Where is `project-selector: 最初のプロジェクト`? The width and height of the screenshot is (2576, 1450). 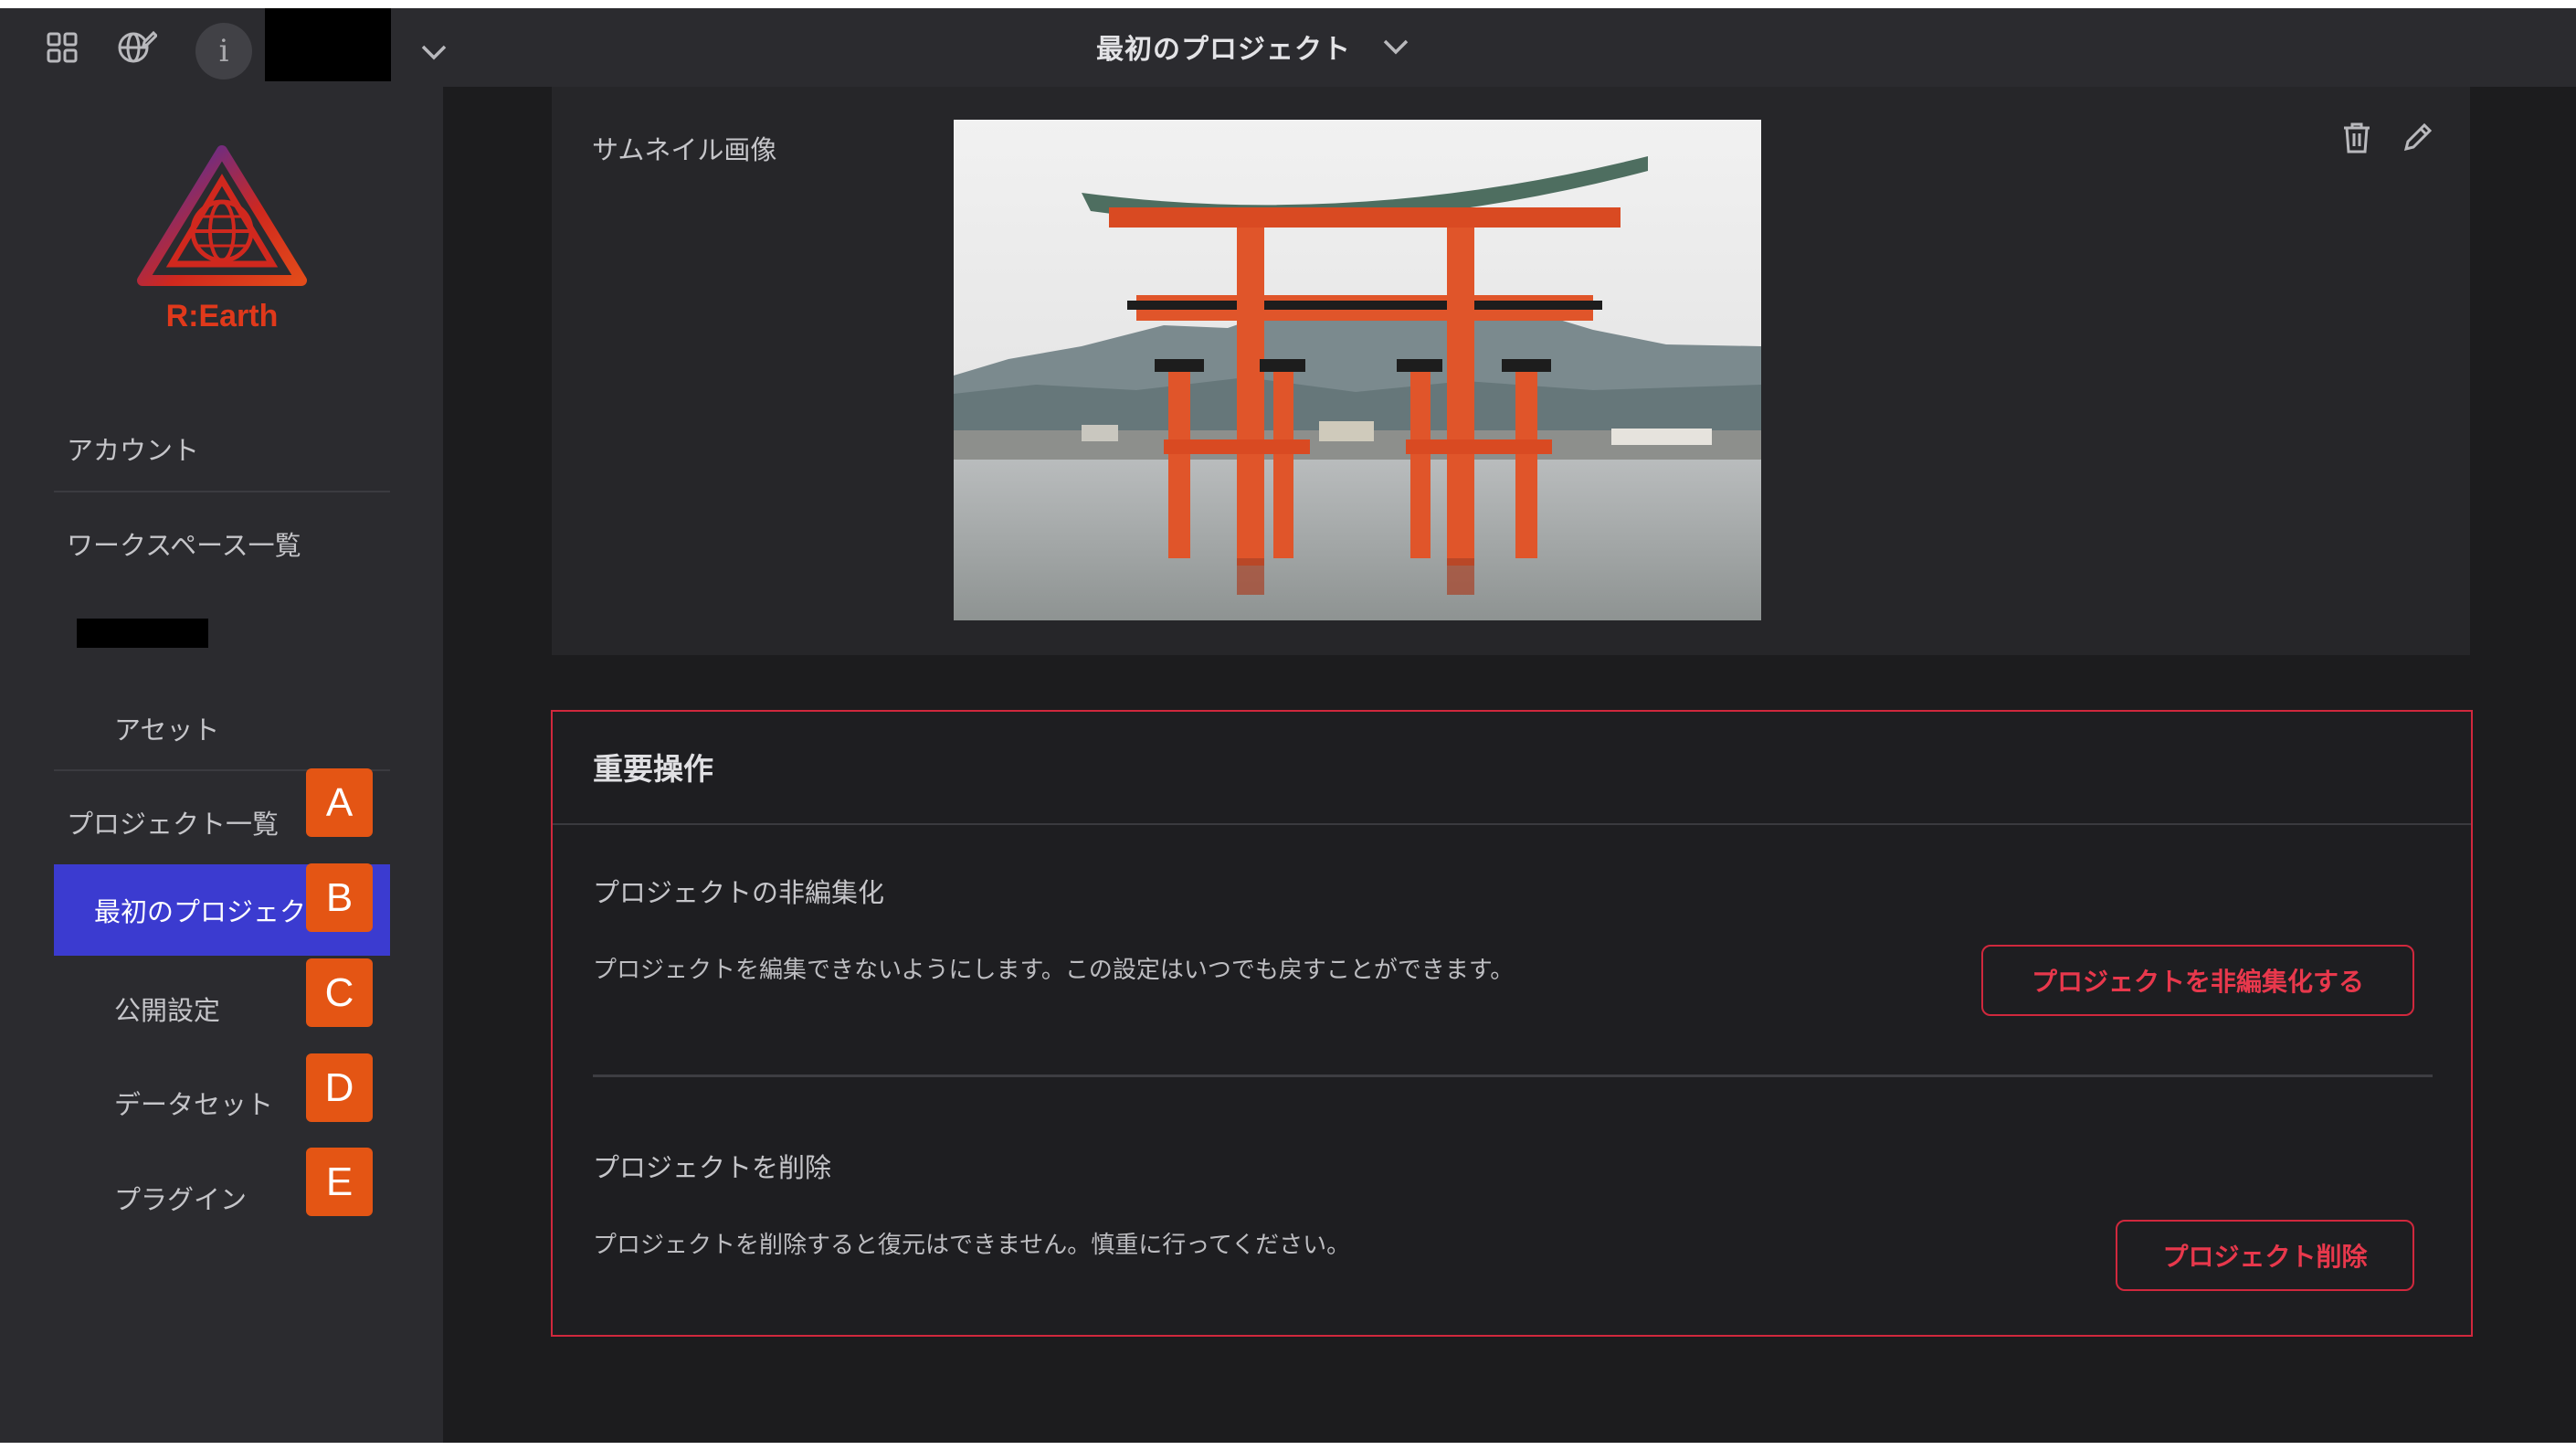
project-selector: 最初のプロジェクト is located at coordinates (1253, 47).